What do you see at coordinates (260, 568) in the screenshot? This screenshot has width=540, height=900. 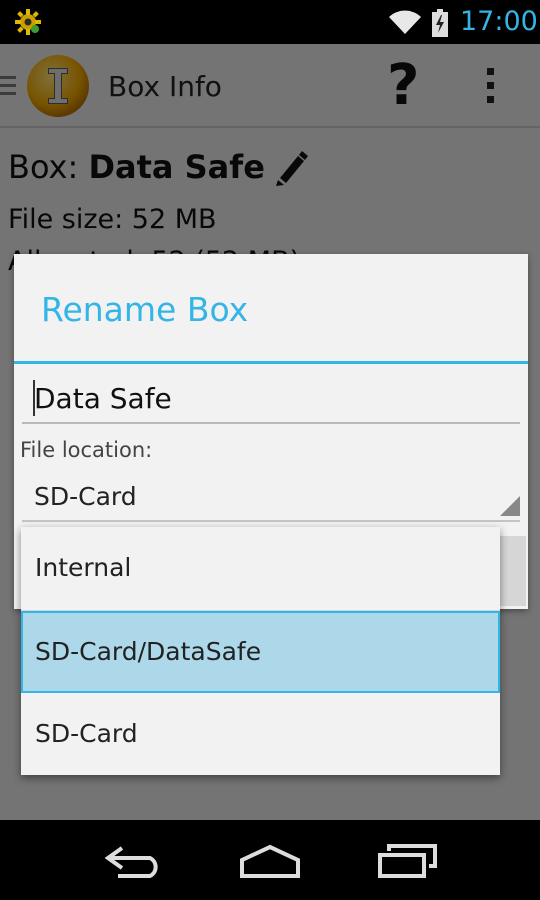 I see `dropdown-option-internal: Internal` at bounding box center [260, 568].